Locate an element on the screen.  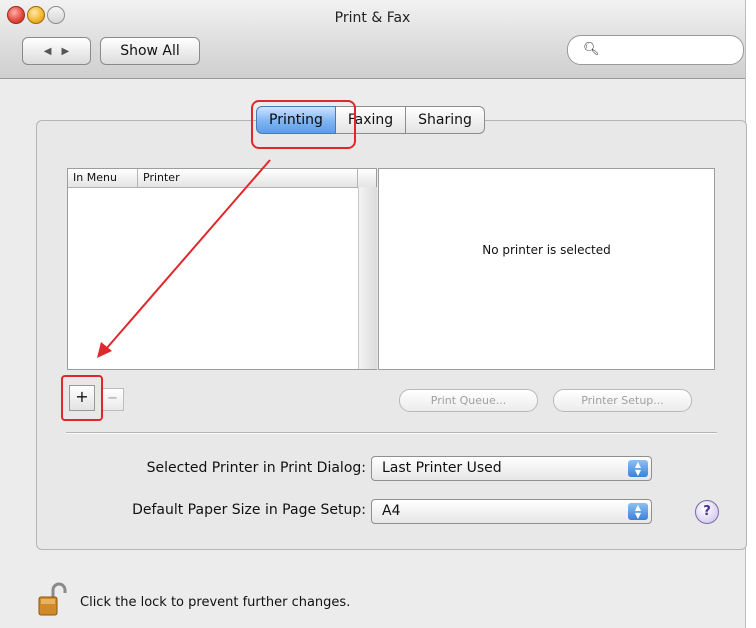
printing-tab-highlight is located at coordinates (303, 124).